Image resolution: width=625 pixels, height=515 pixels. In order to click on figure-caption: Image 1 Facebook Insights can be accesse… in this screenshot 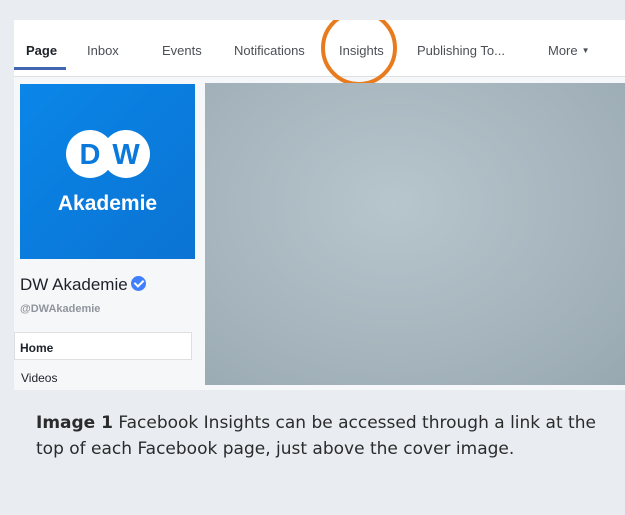, I will do `click(316, 436)`.